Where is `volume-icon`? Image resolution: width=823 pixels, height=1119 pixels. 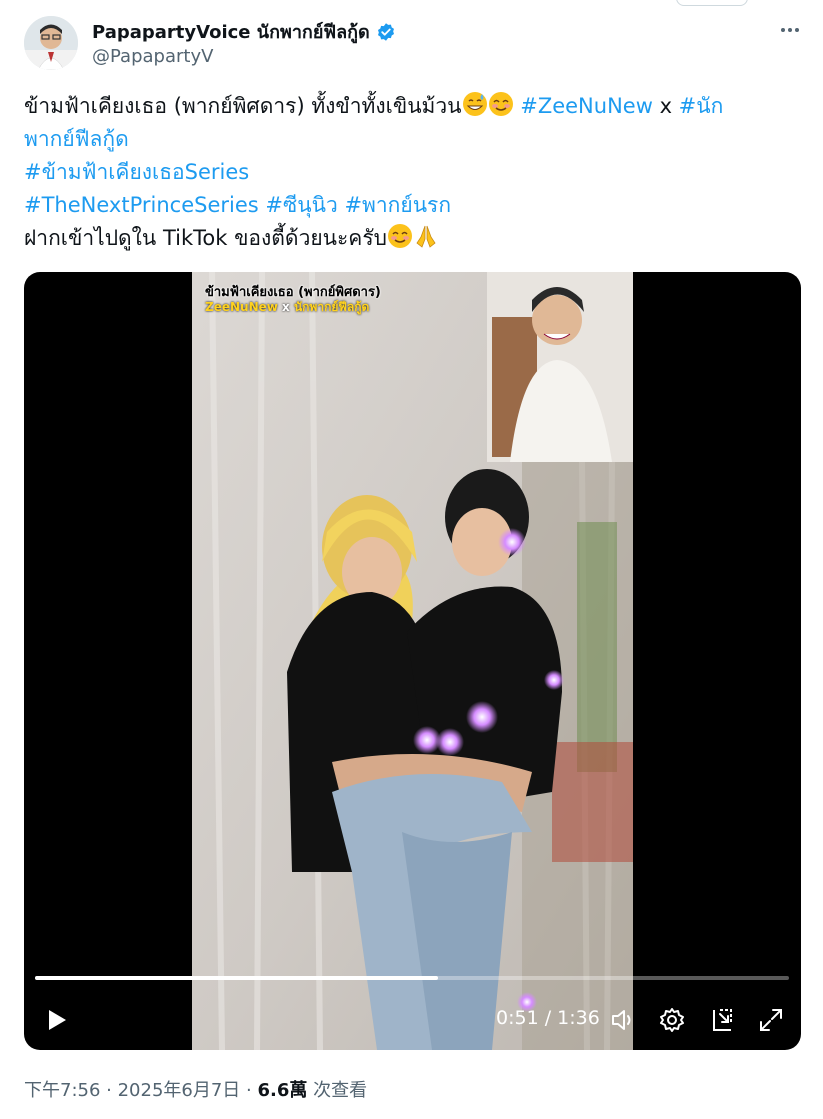 volume-icon is located at coordinates (623, 1020).